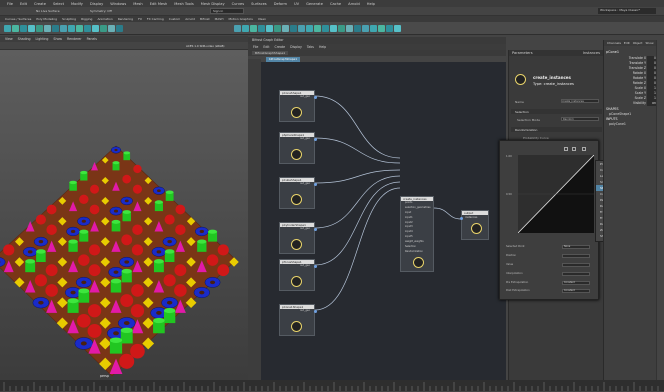 The image size is (664, 392). Describe the element at coordinates (205, 19) in the screenshot. I see `shelf-tab: Bifrost` at that location.